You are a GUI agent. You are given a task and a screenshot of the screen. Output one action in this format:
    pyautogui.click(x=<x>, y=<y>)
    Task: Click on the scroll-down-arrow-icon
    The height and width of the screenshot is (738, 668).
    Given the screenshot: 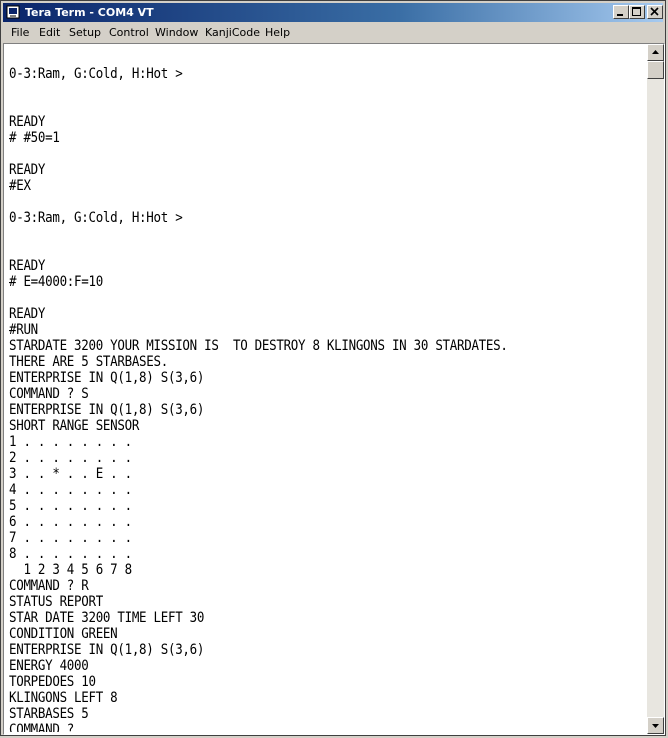 What is the action you would take?
    pyautogui.click(x=655, y=726)
    